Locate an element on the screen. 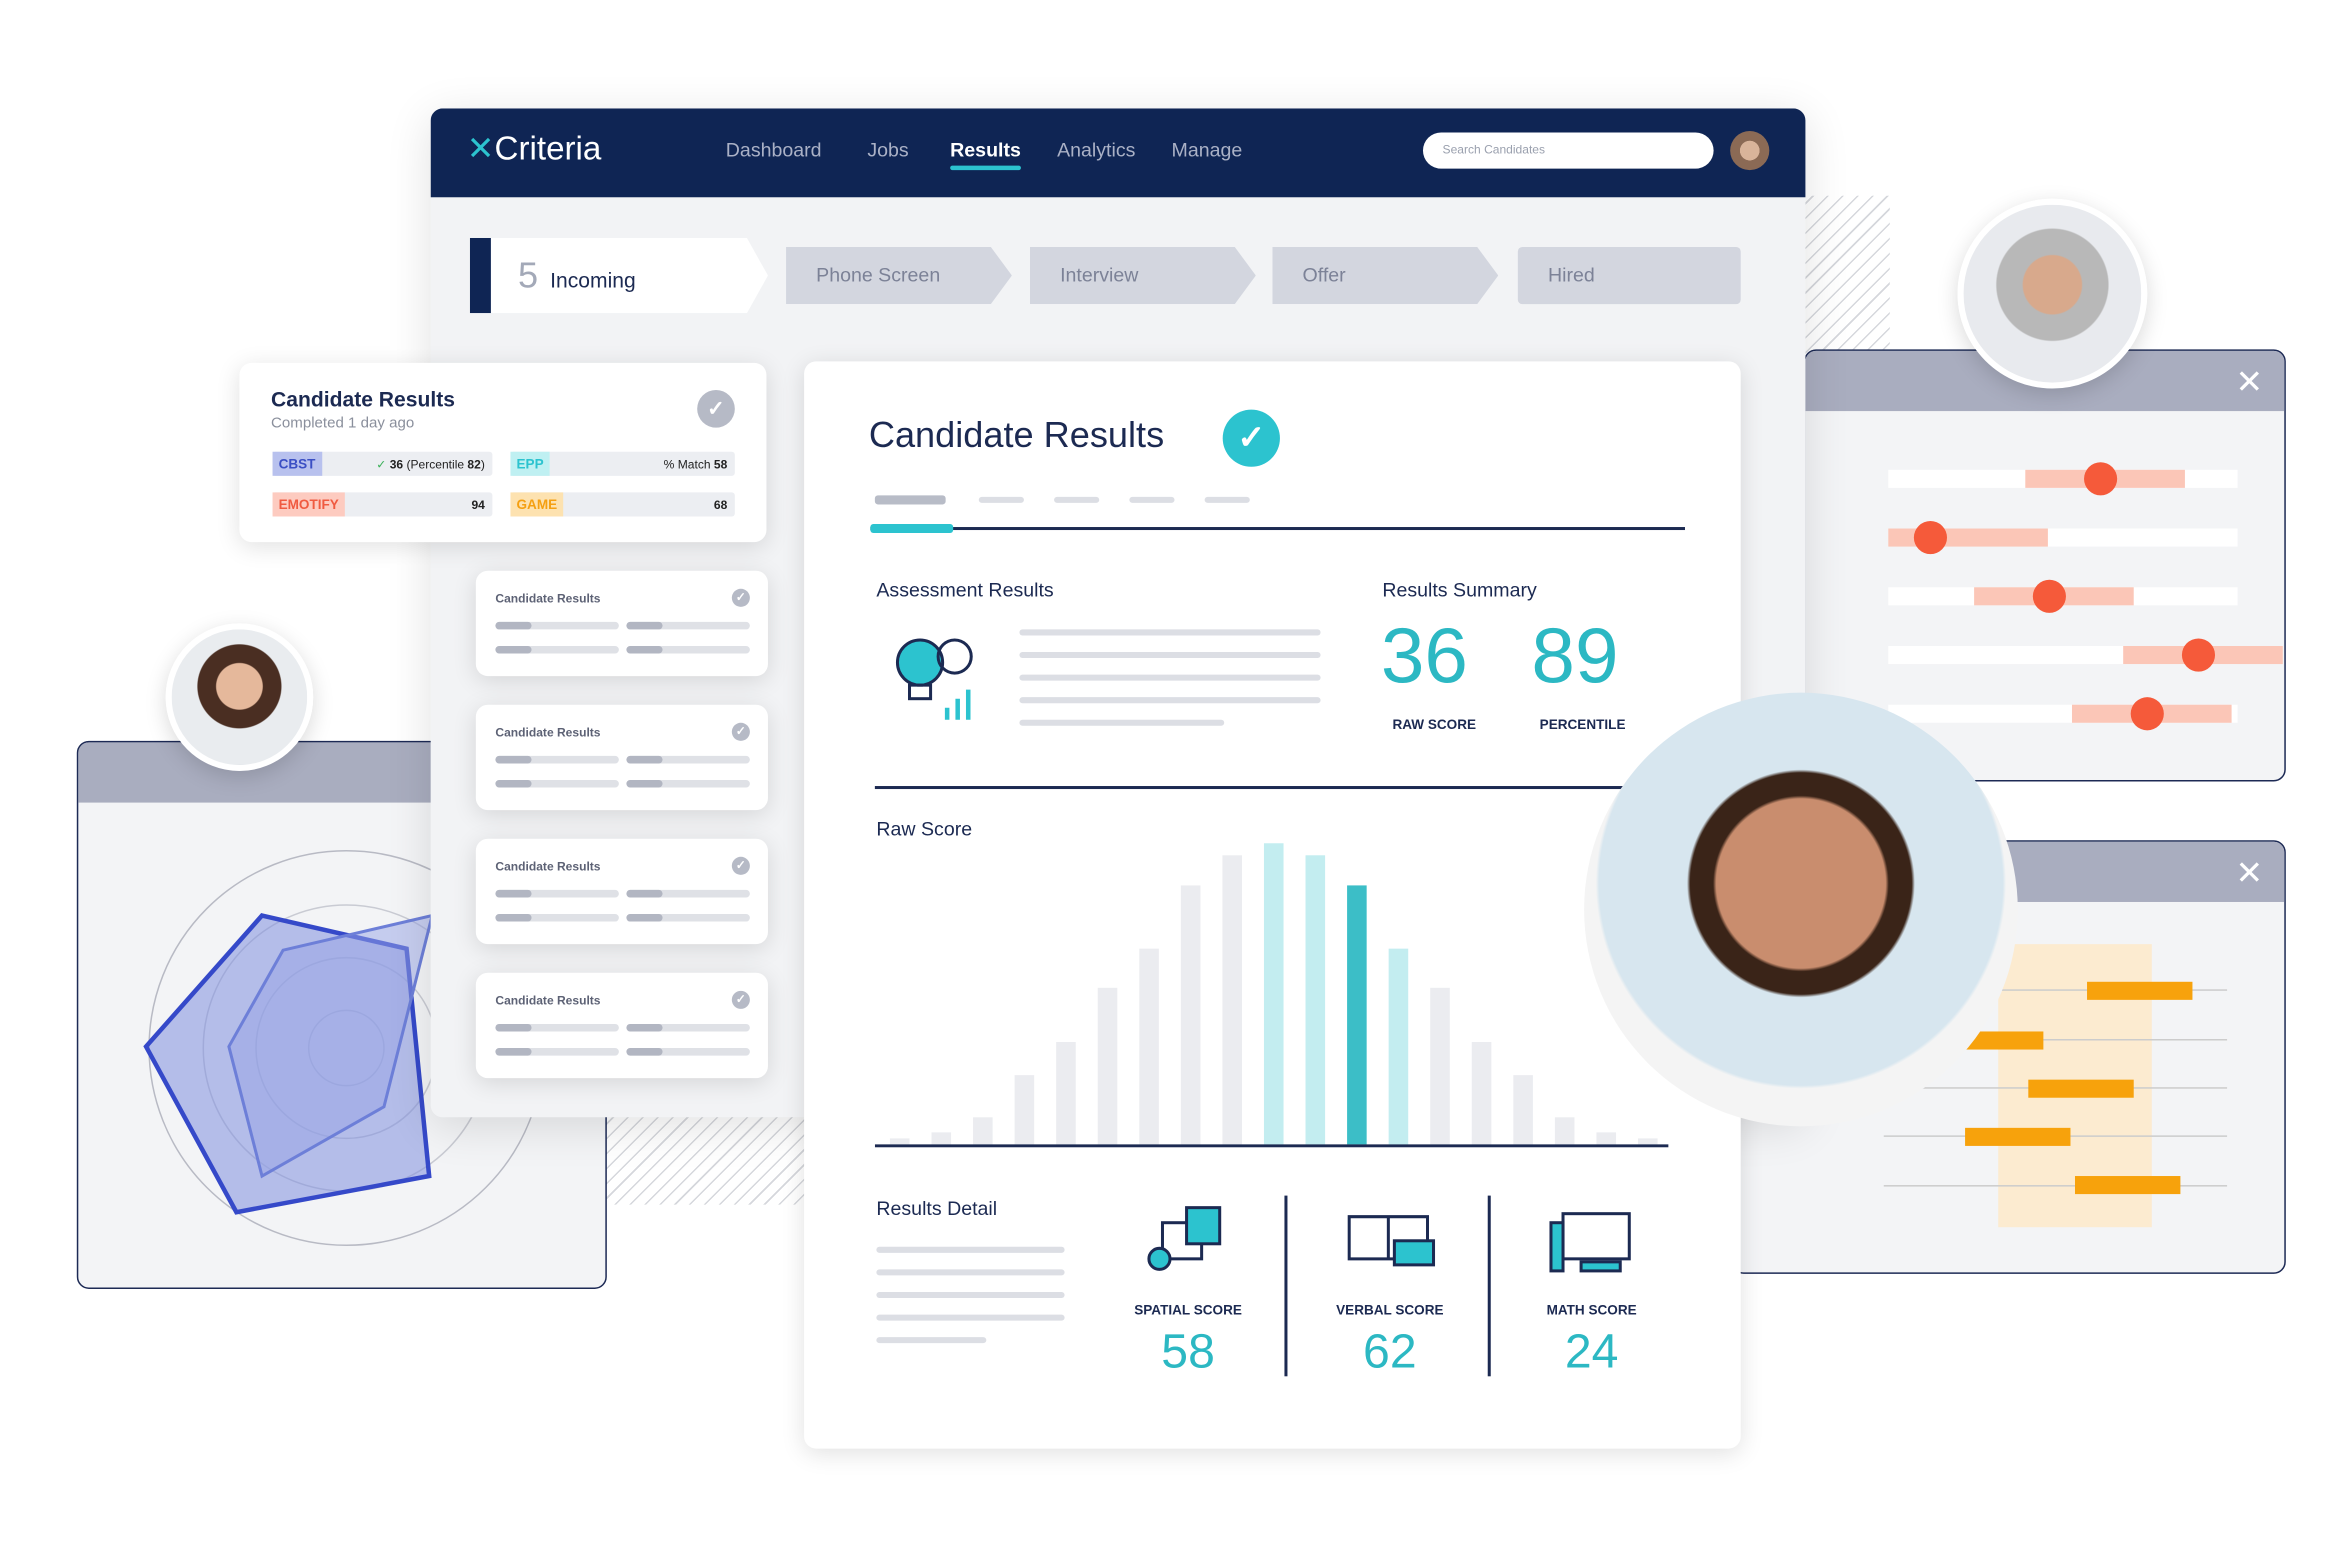 This screenshot has height=1551, width=2349. card-title: Candidate Results is located at coordinates (363, 399).